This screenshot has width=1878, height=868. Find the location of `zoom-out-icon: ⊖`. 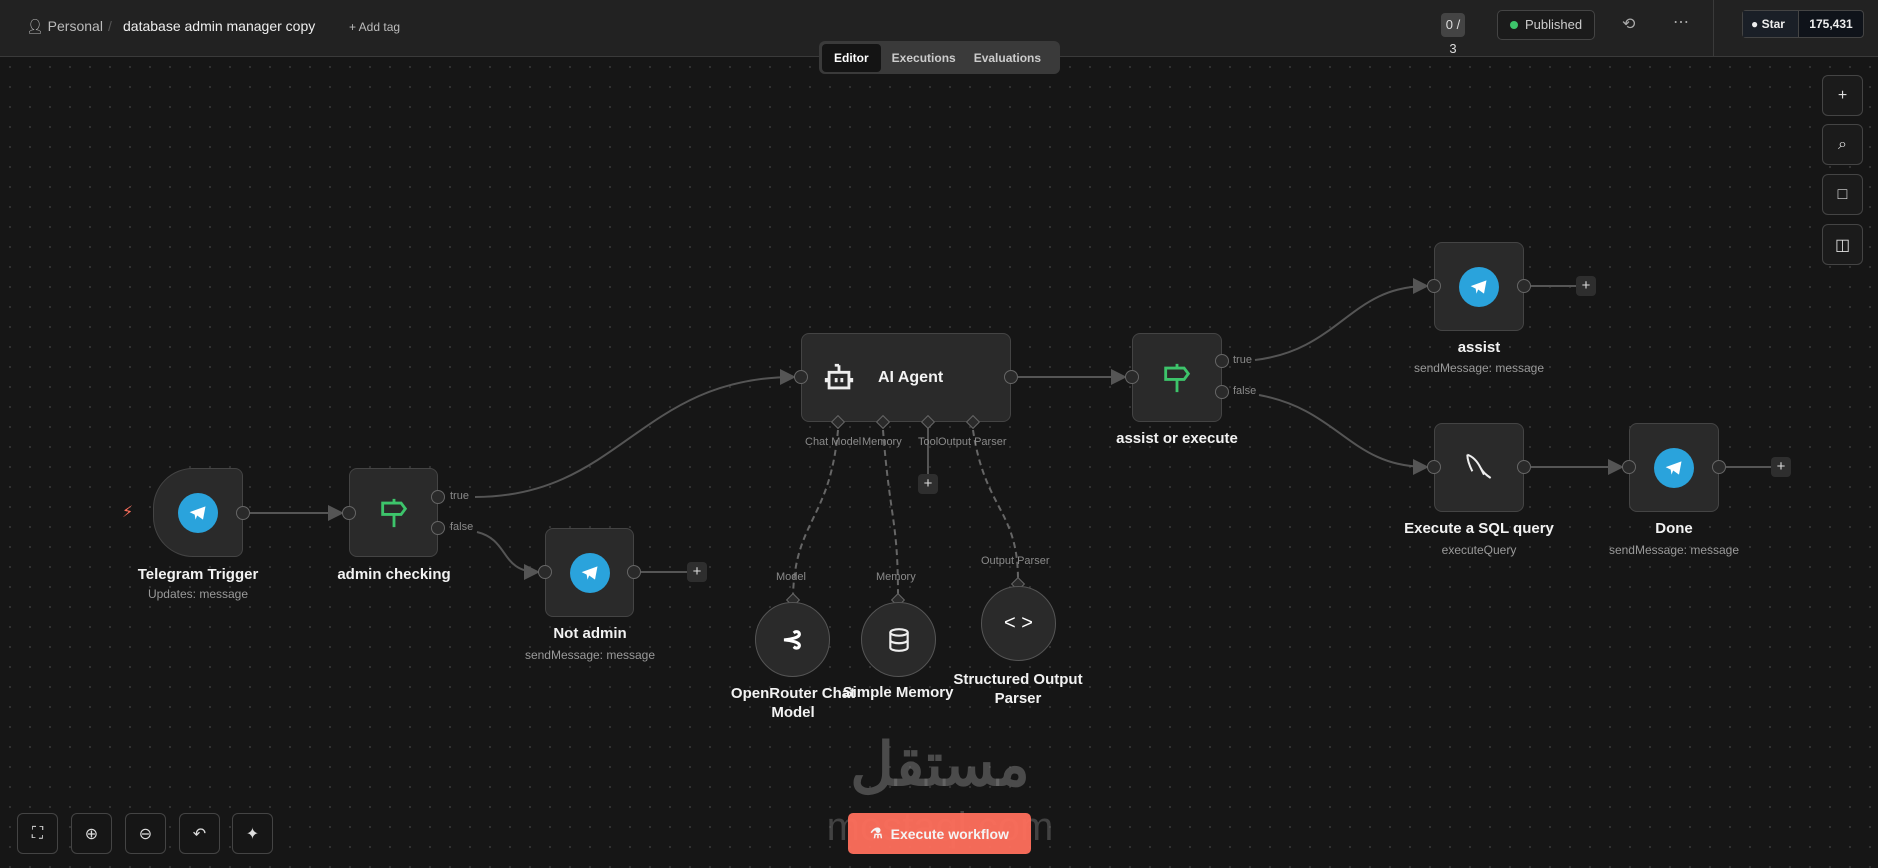

zoom-out-icon: ⊖ is located at coordinates (145, 834).